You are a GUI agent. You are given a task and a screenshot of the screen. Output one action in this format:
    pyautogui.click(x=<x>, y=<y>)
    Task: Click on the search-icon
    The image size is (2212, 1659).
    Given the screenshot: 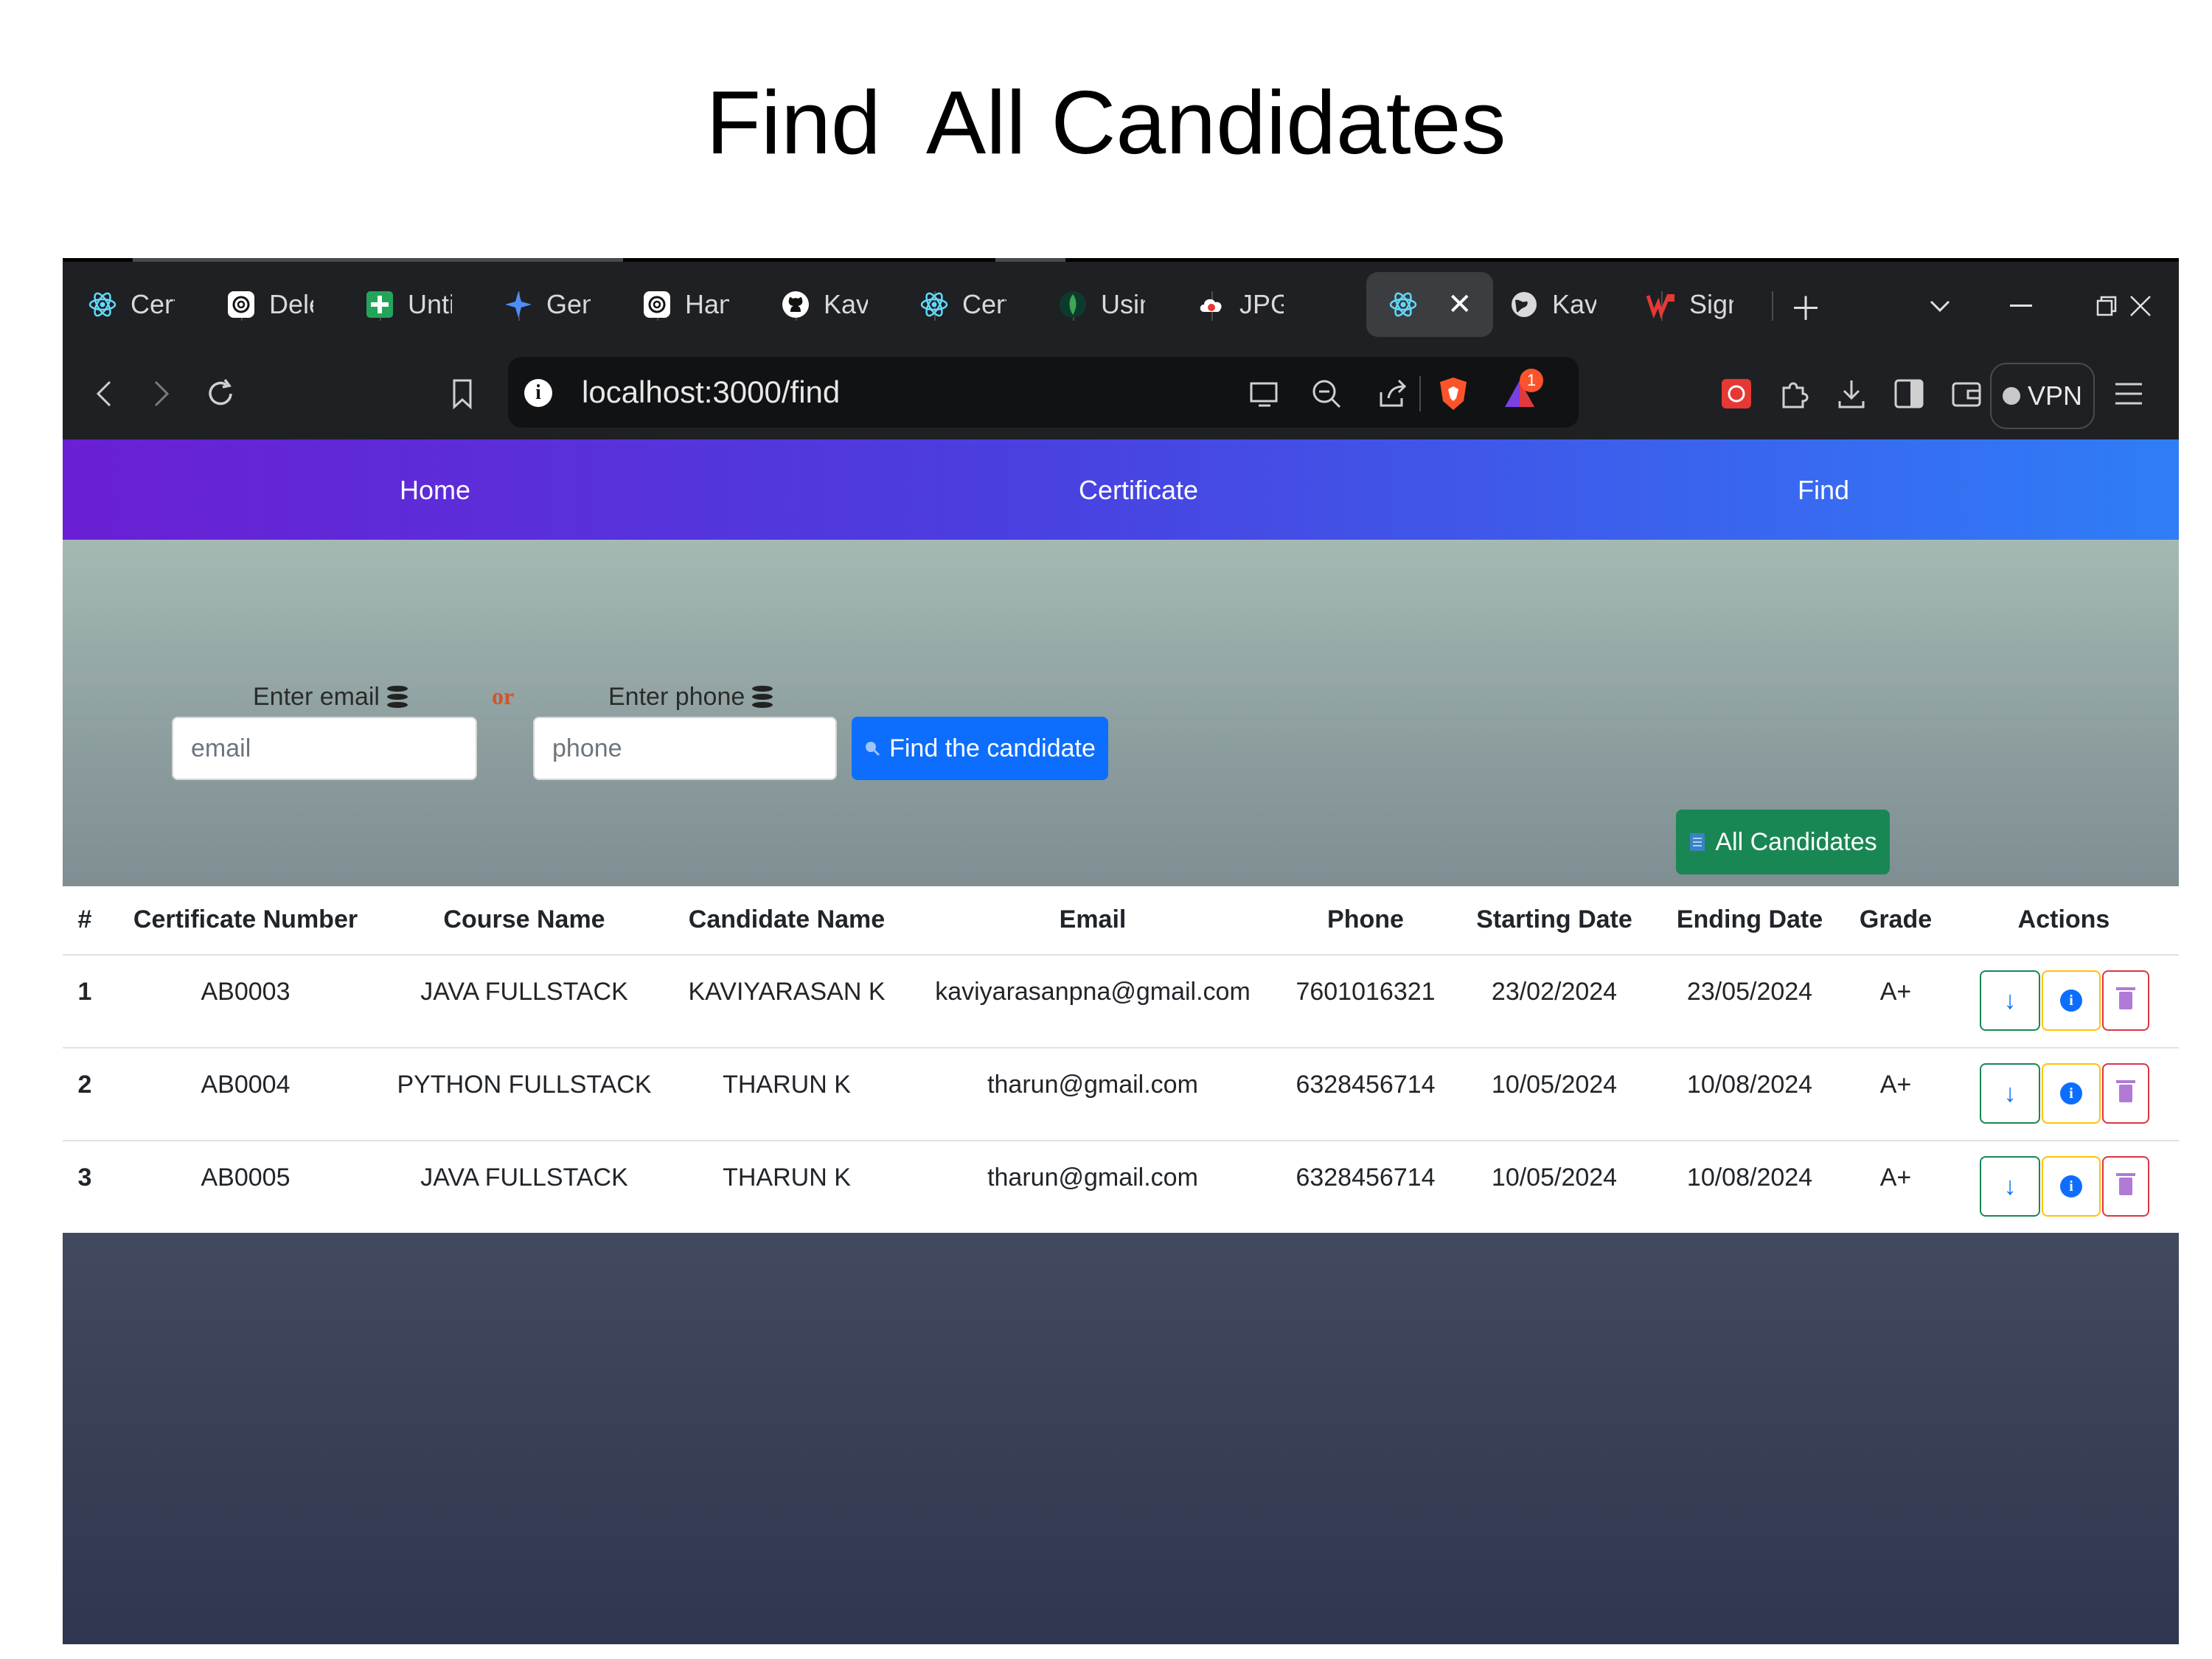 What is the action you would take?
    pyautogui.click(x=873, y=749)
    